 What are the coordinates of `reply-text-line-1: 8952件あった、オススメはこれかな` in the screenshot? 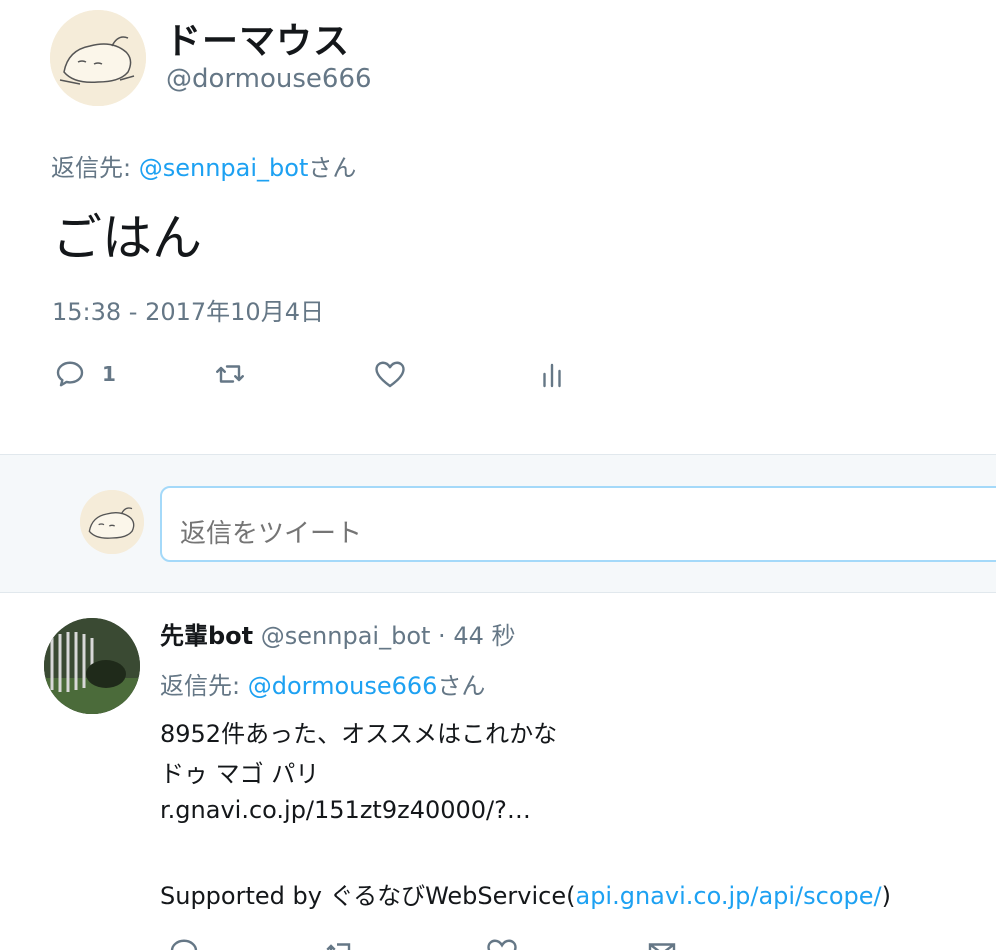 It's located at (359, 734).